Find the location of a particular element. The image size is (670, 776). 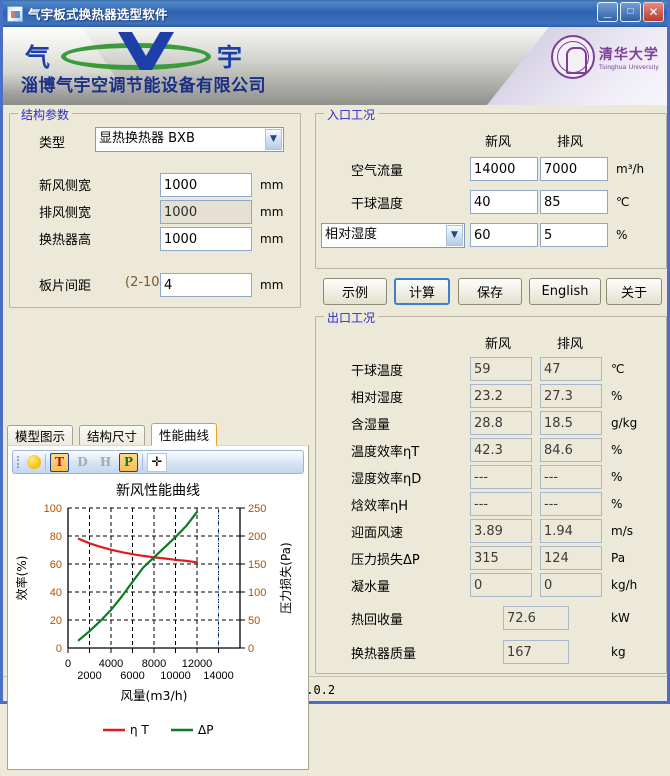

minimize-icon: _ is located at coordinates (607, 11).